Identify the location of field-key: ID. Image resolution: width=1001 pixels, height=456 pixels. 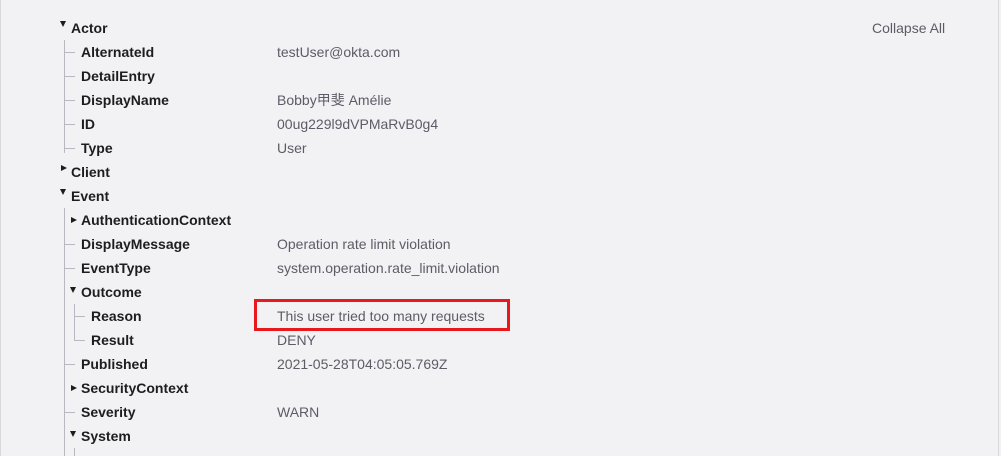
(88, 124).